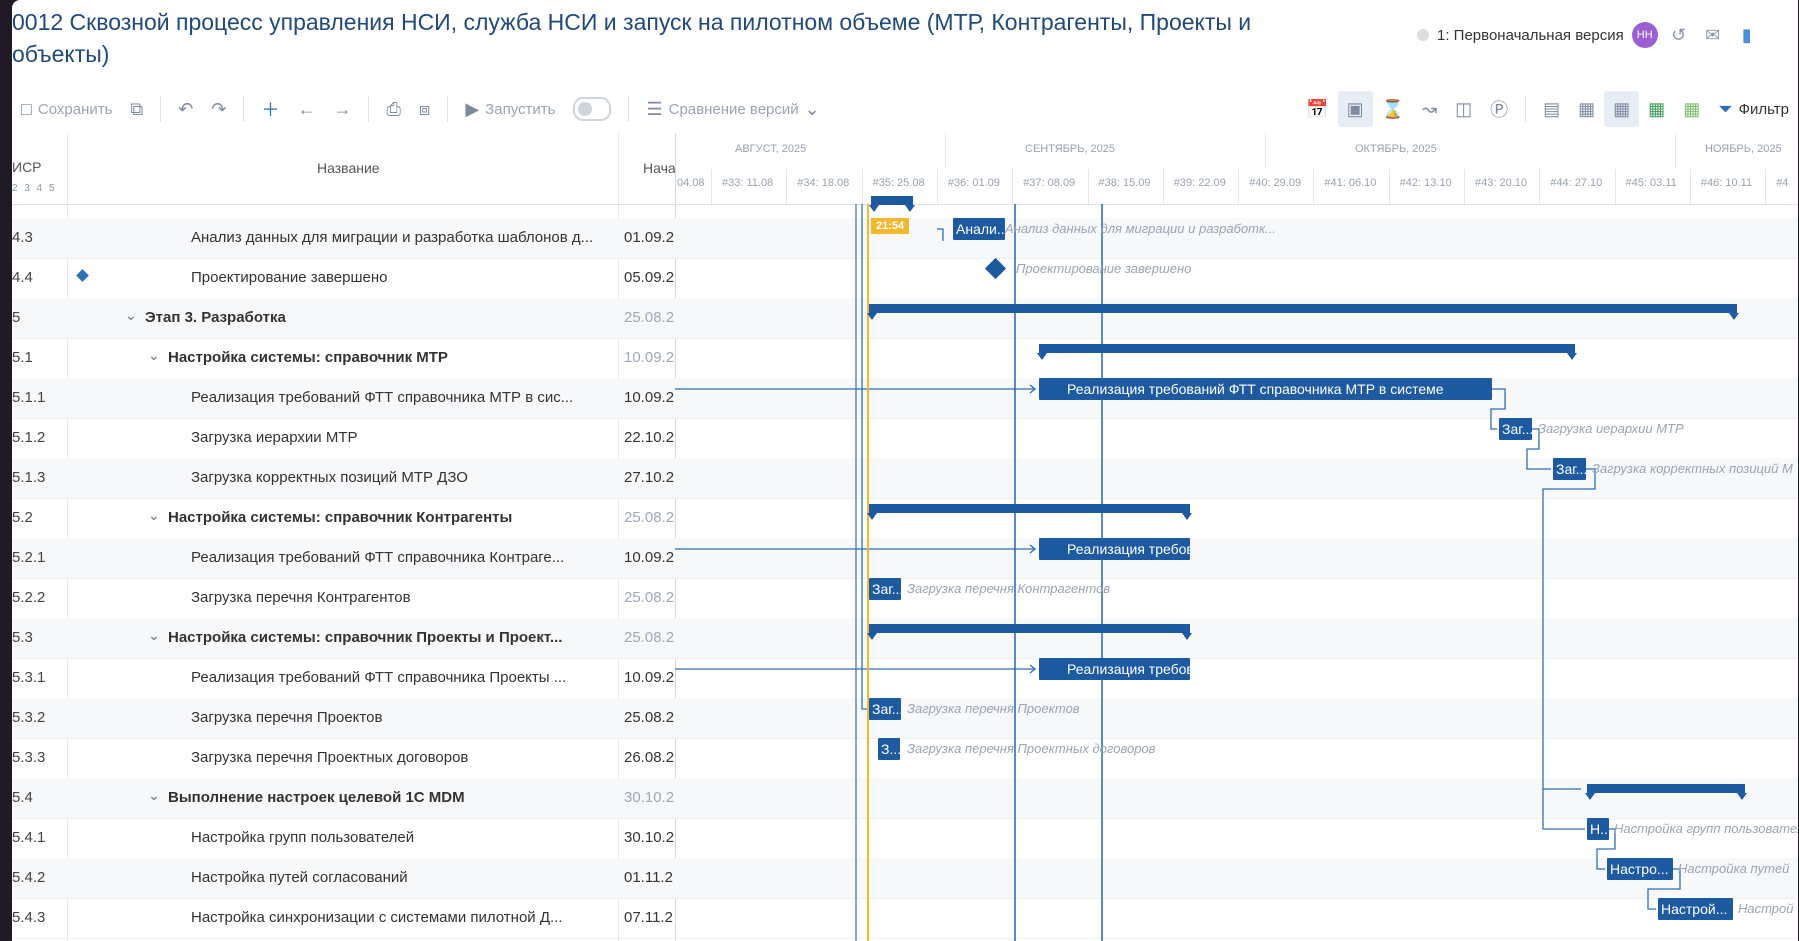 This screenshot has width=1799, height=941. What do you see at coordinates (1317, 109) in the screenshot?
I see `calendar-view-button: 📅` at bounding box center [1317, 109].